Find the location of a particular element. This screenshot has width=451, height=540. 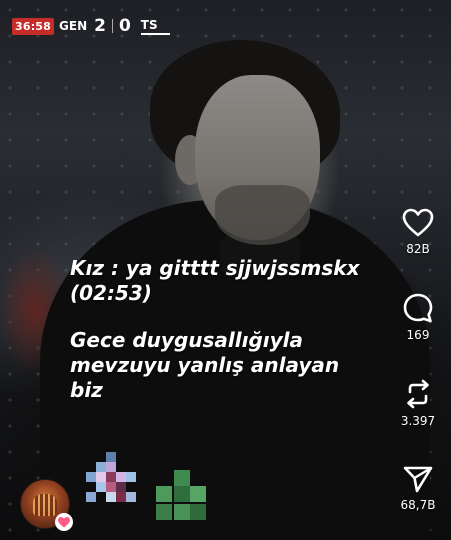

like-count: 82B is located at coordinates (418, 249).